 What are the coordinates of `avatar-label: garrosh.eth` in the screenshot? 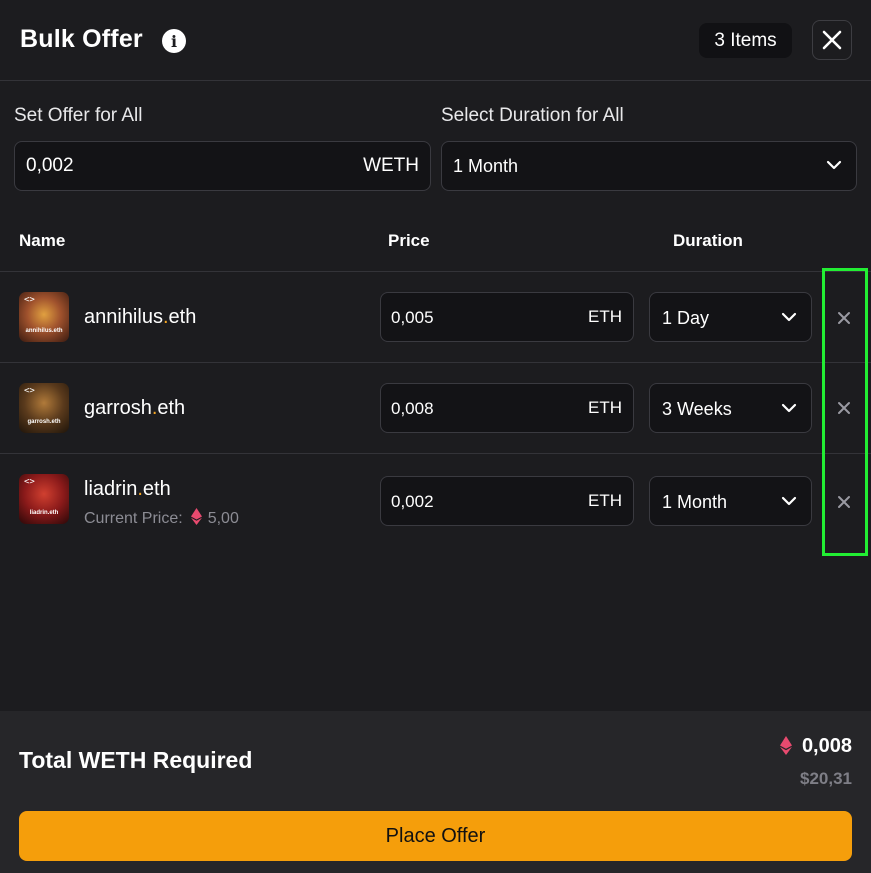 It's located at (44, 422).